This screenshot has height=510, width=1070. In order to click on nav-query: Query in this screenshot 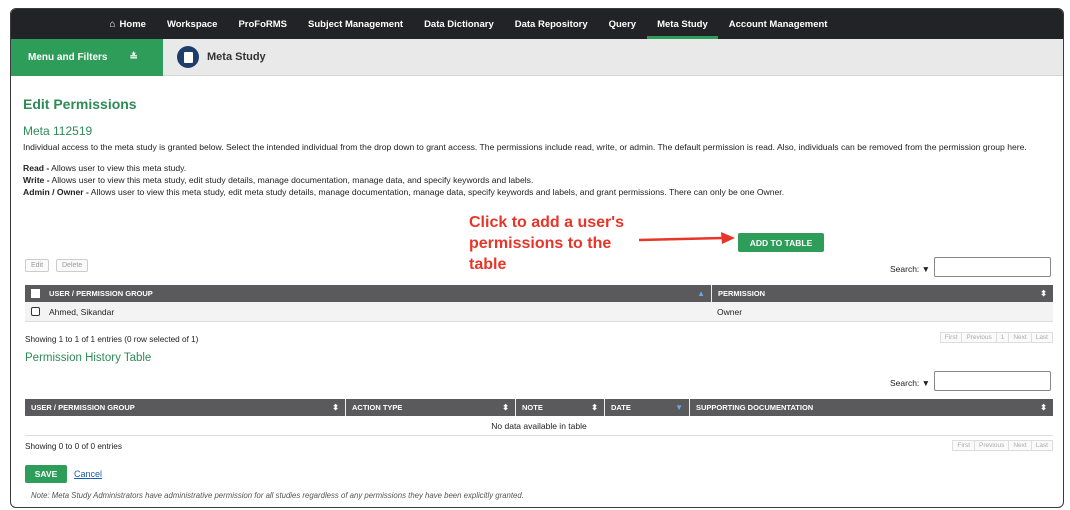, I will do `click(622, 24)`.